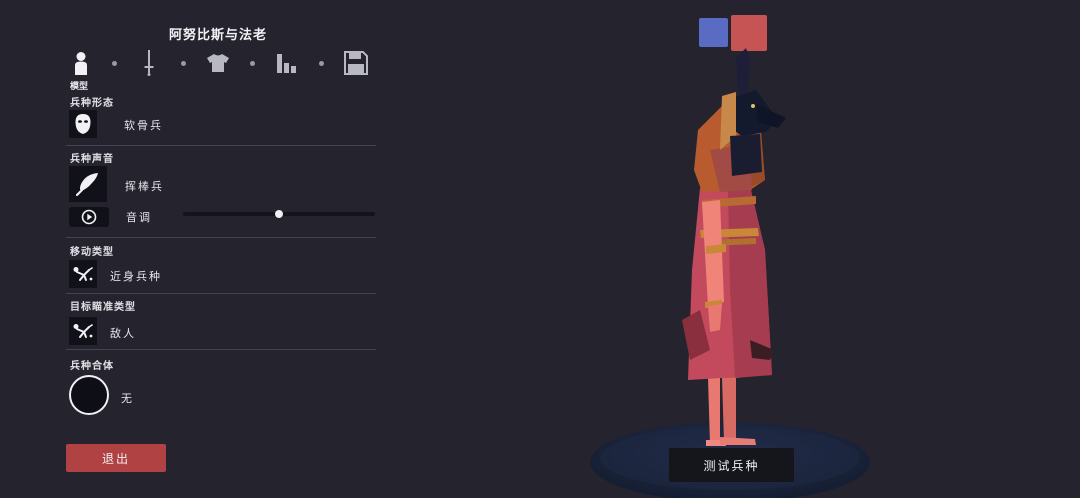 This screenshot has width=1080, height=498. I want to click on mask-icon, so click(83, 124).